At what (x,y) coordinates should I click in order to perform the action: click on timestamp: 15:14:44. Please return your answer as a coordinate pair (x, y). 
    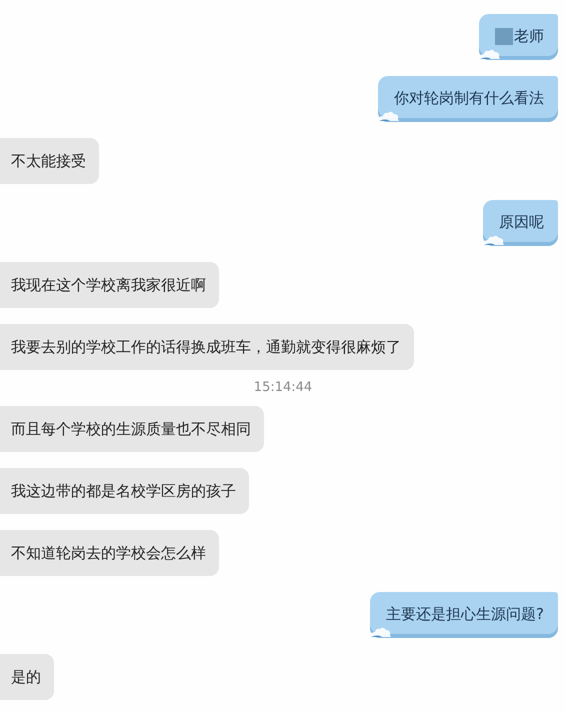
    Looking at the image, I should click on (283, 388).